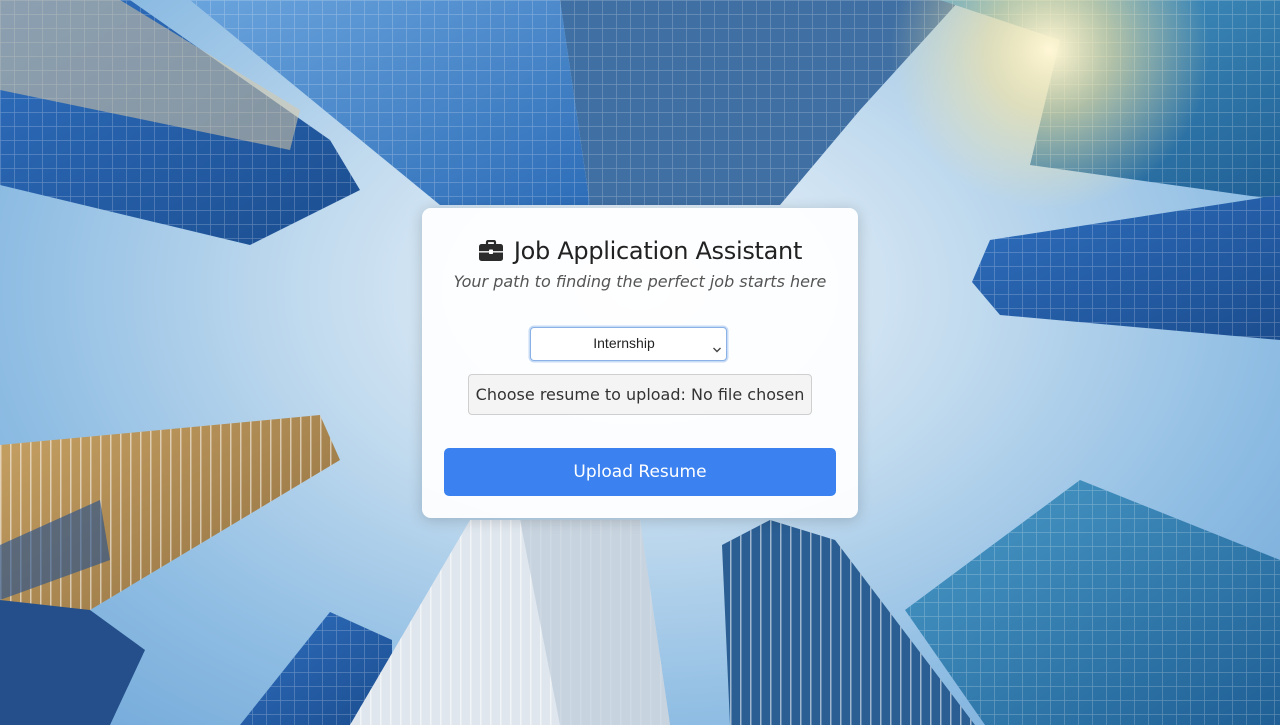  Describe the element at coordinates (624, 343) in the screenshot. I see `job-type-selected-value: Internship` at that location.